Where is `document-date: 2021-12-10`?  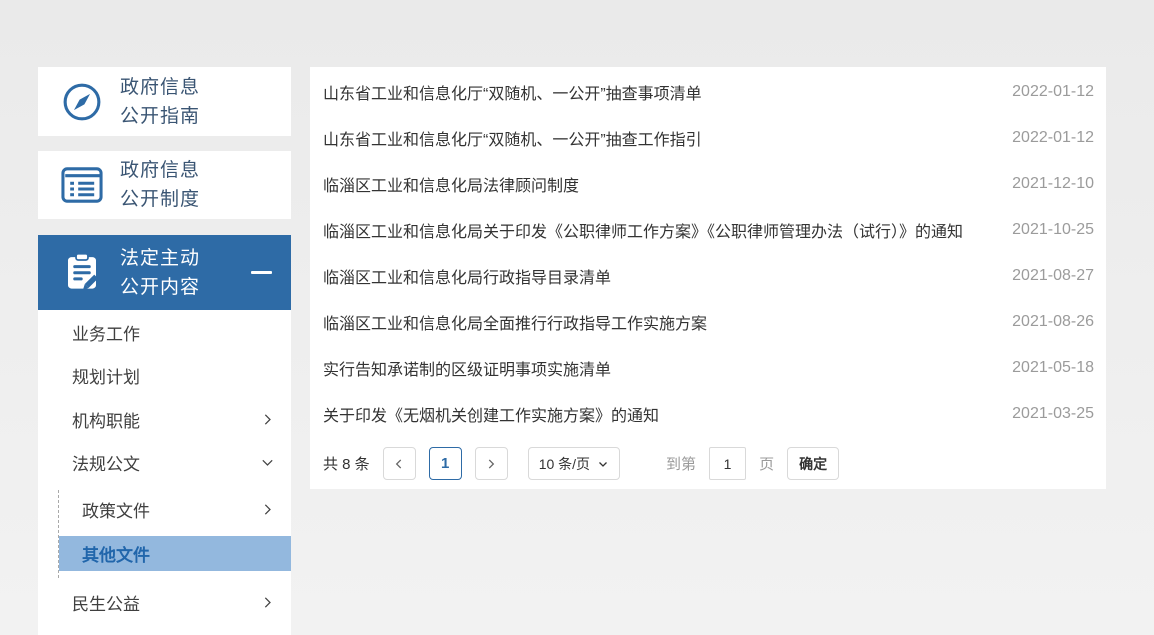
document-date: 2021-12-10 is located at coordinates (1053, 183).